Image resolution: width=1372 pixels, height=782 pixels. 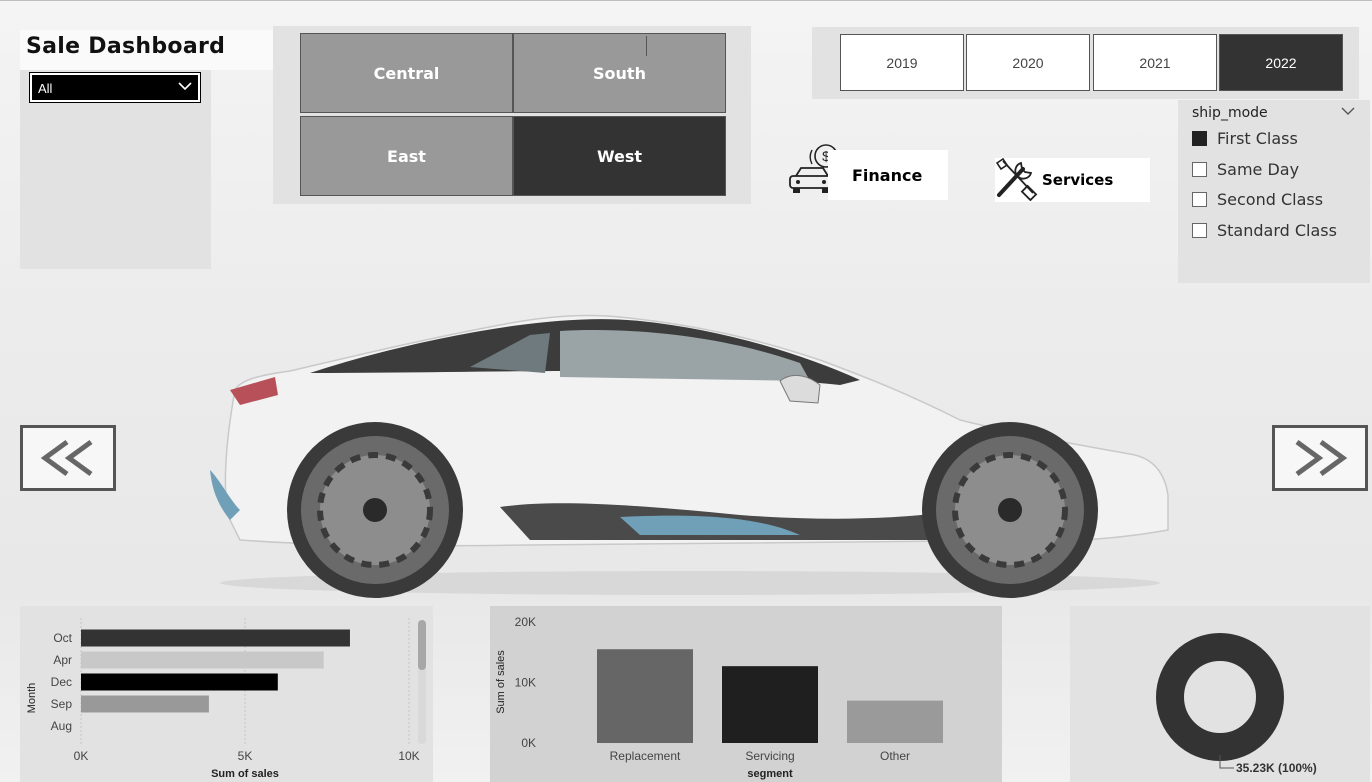 I want to click on y-axis-title: Sum of sales, so click(x=501, y=682).